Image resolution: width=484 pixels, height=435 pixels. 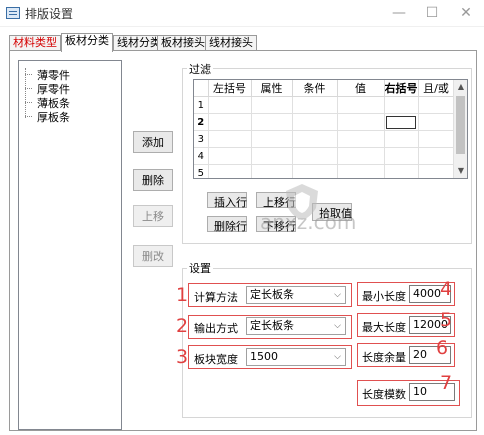 I want to click on table-row: 3, so click(x=324, y=139).